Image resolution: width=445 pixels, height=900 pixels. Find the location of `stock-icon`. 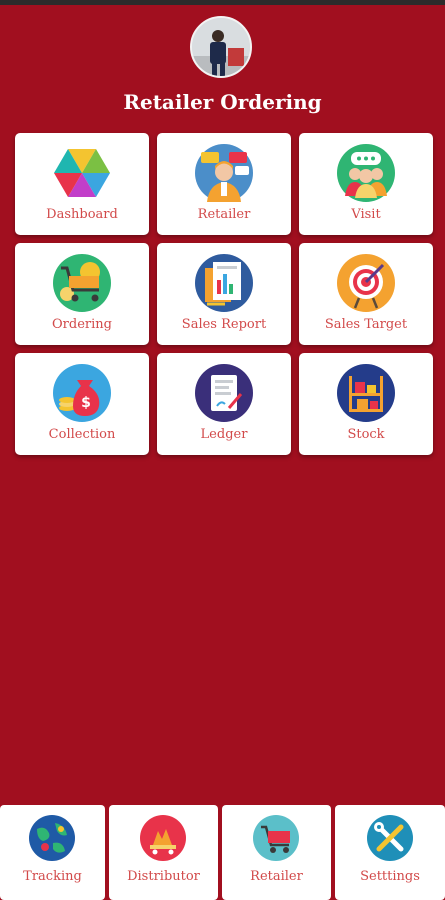

stock-icon is located at coordinates (366, 393).